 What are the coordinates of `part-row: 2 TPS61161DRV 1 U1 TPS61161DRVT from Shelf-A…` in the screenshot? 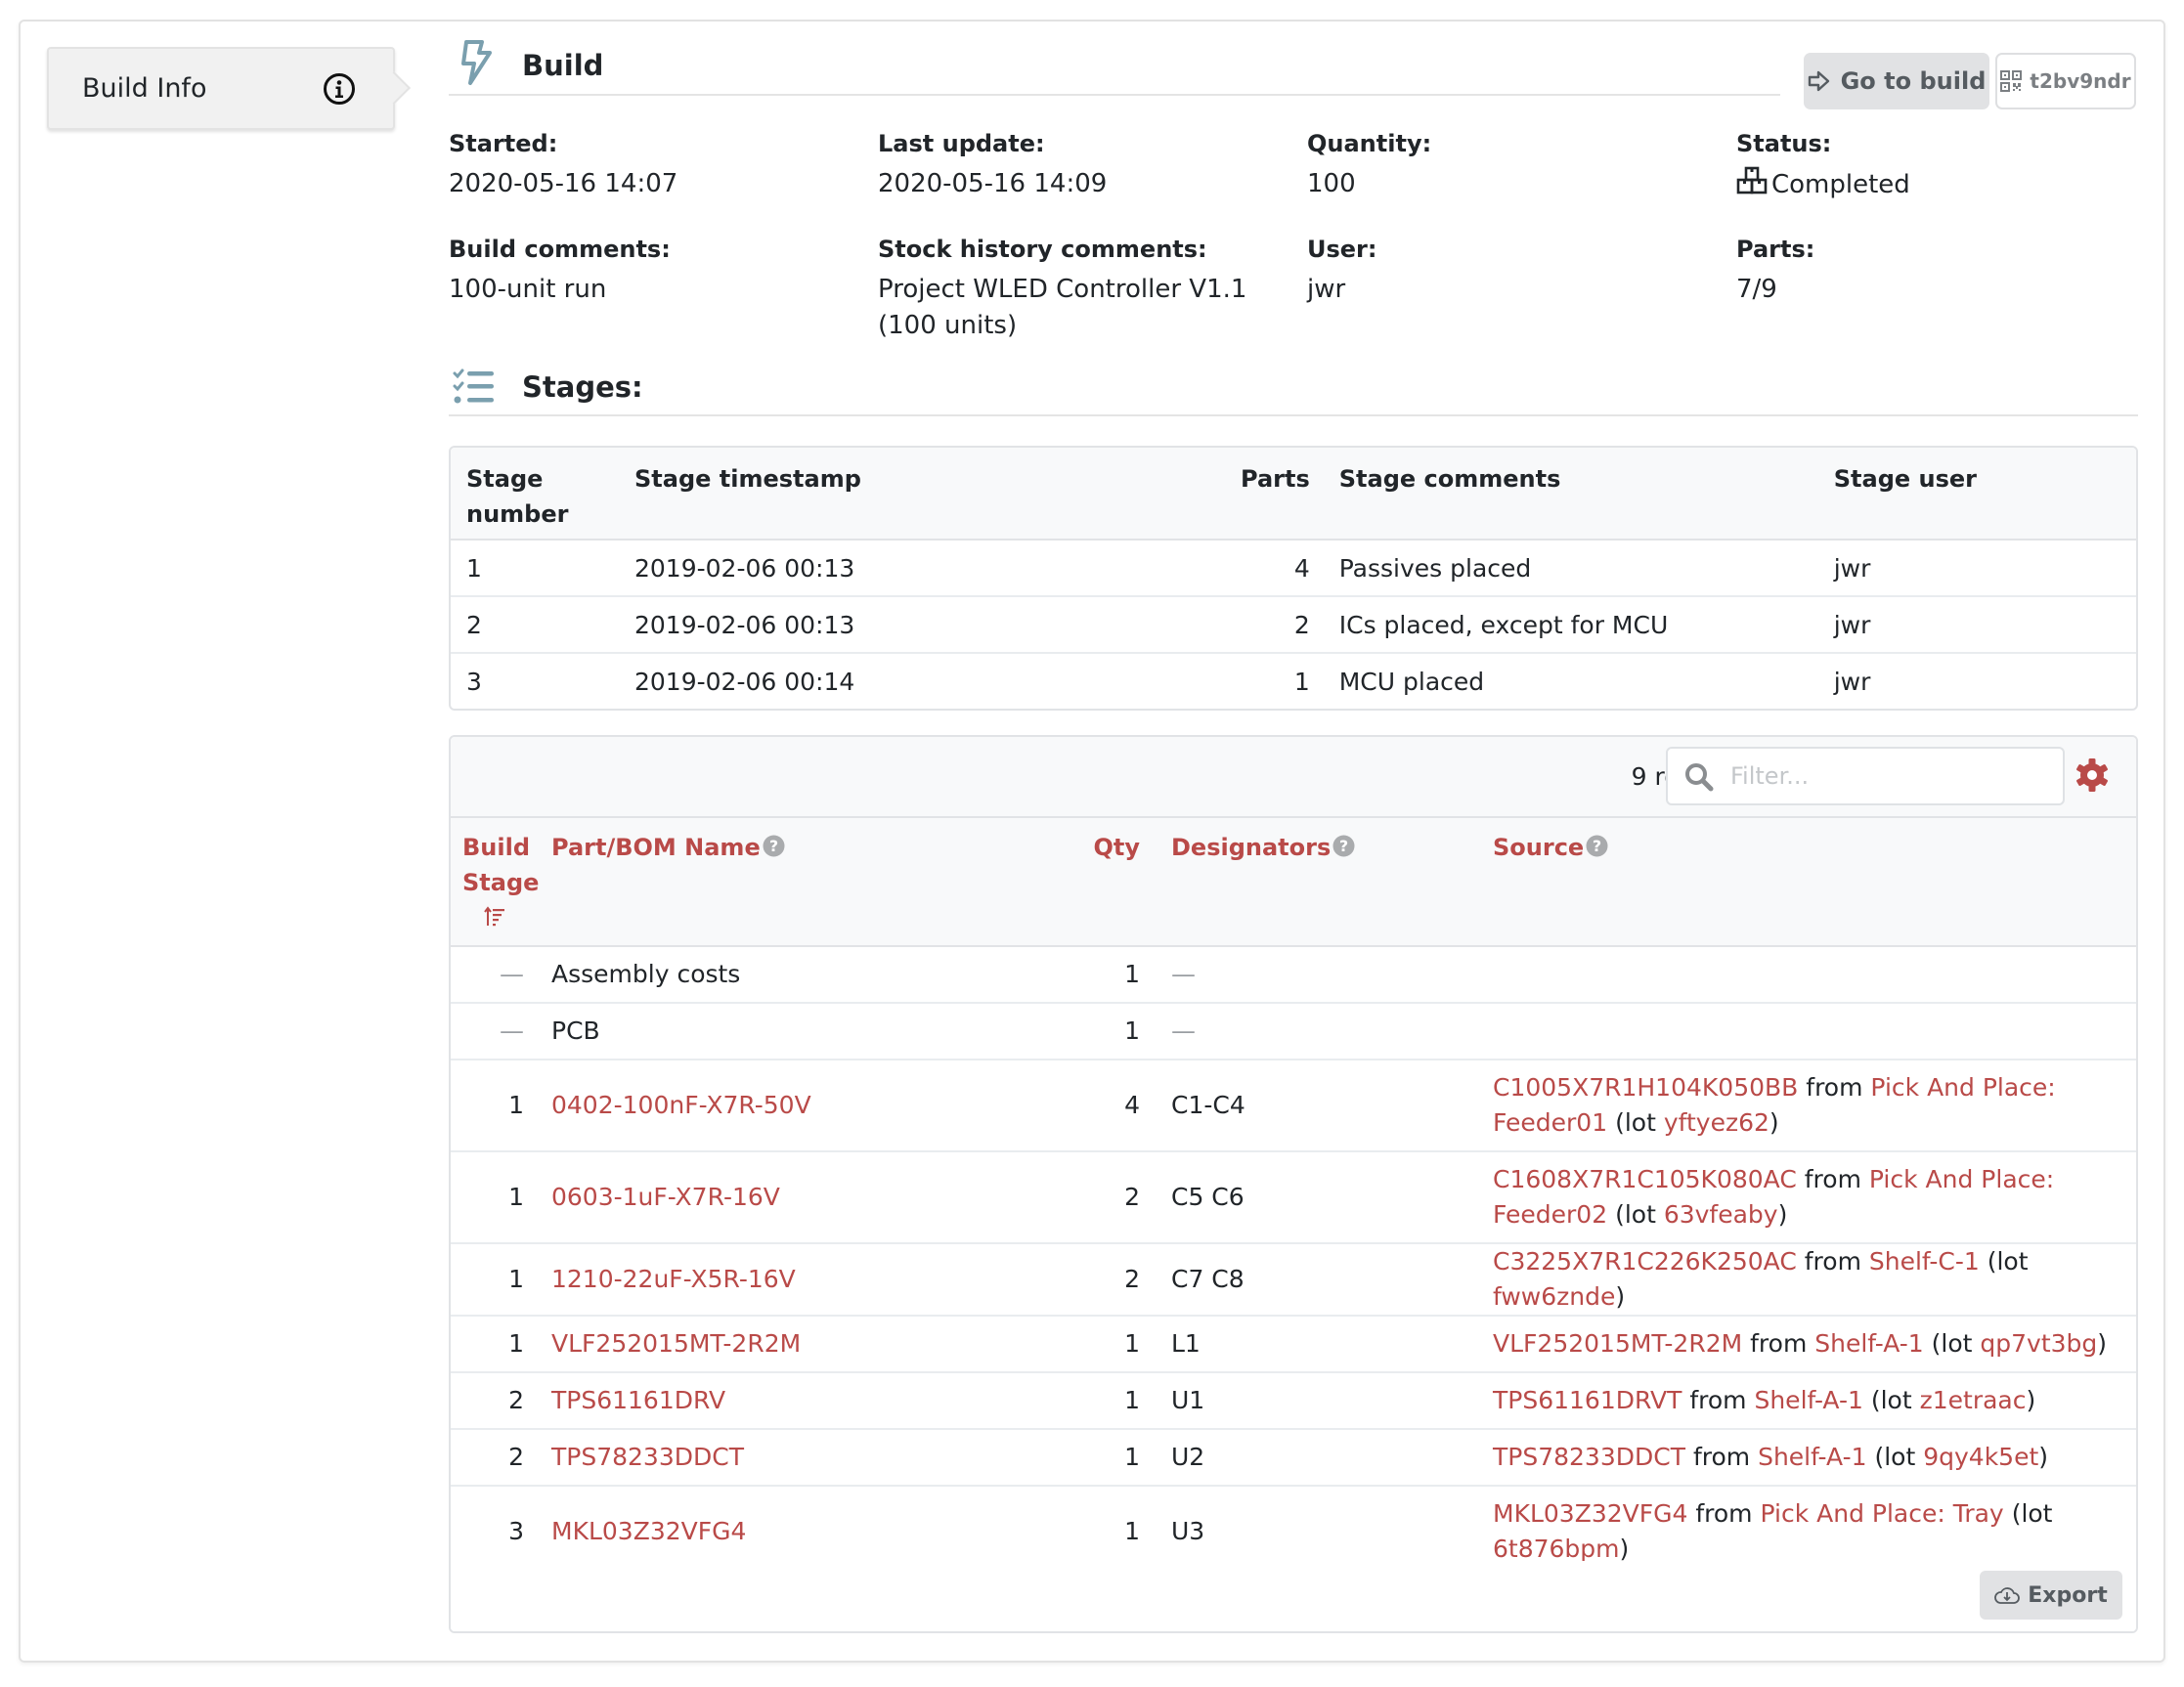 It's located at (1293, 1401).